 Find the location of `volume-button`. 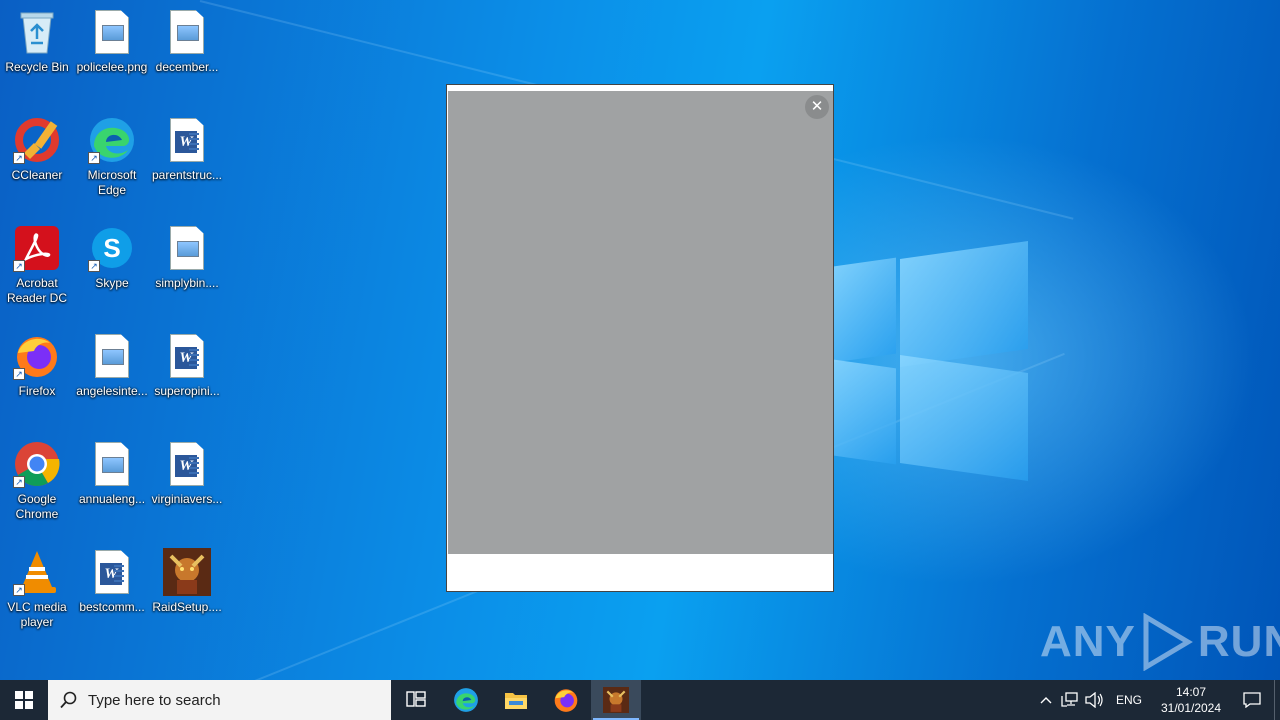

volume-button is located at coordinates (1094, 700).